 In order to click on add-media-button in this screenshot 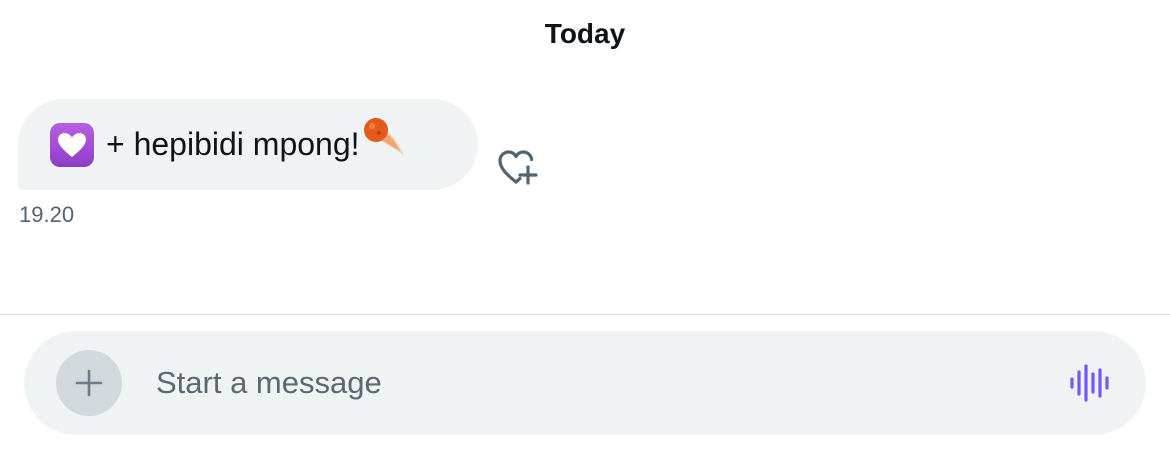, I will do `click(89, 383)`.